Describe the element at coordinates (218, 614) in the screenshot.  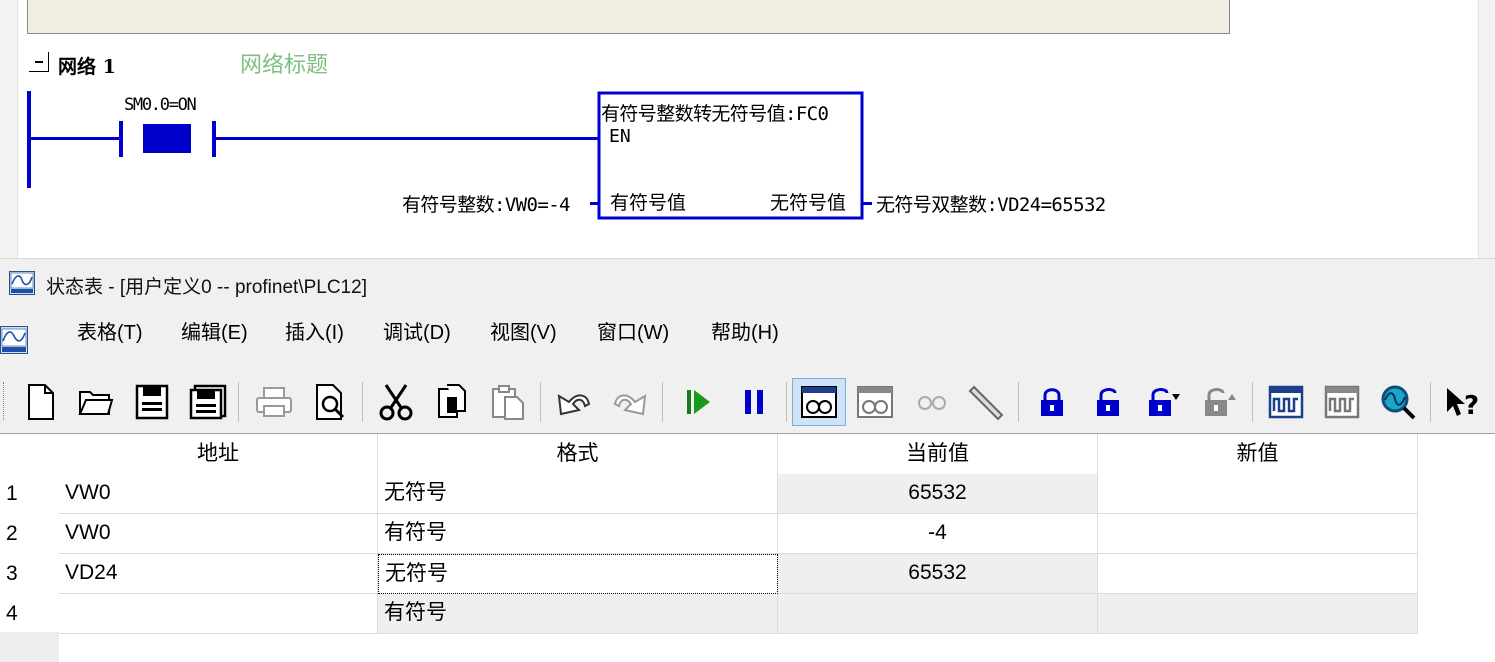
I see `cell-address` at that location.